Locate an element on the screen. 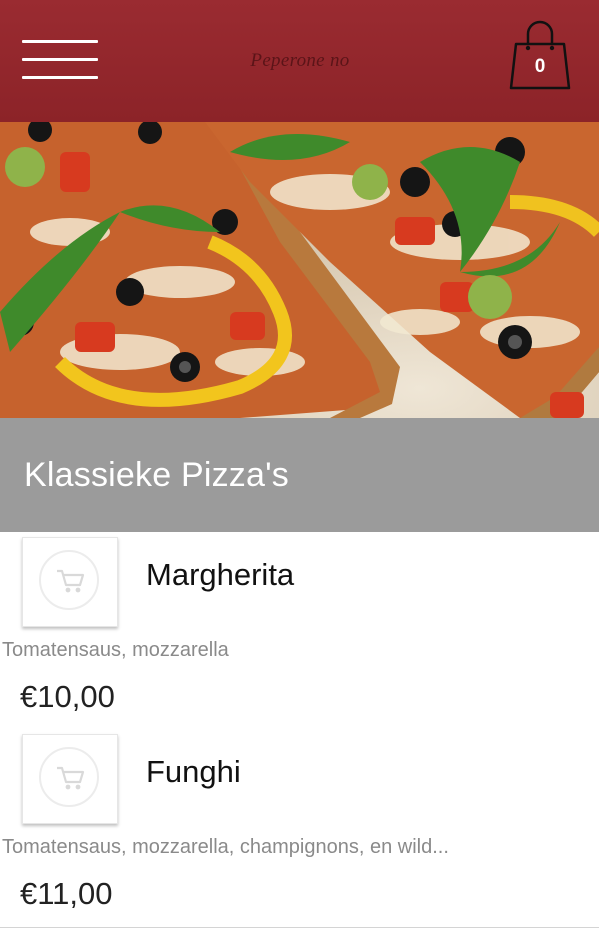  category-title: Klassieke Pizza's is located at coordinates (156, 475).